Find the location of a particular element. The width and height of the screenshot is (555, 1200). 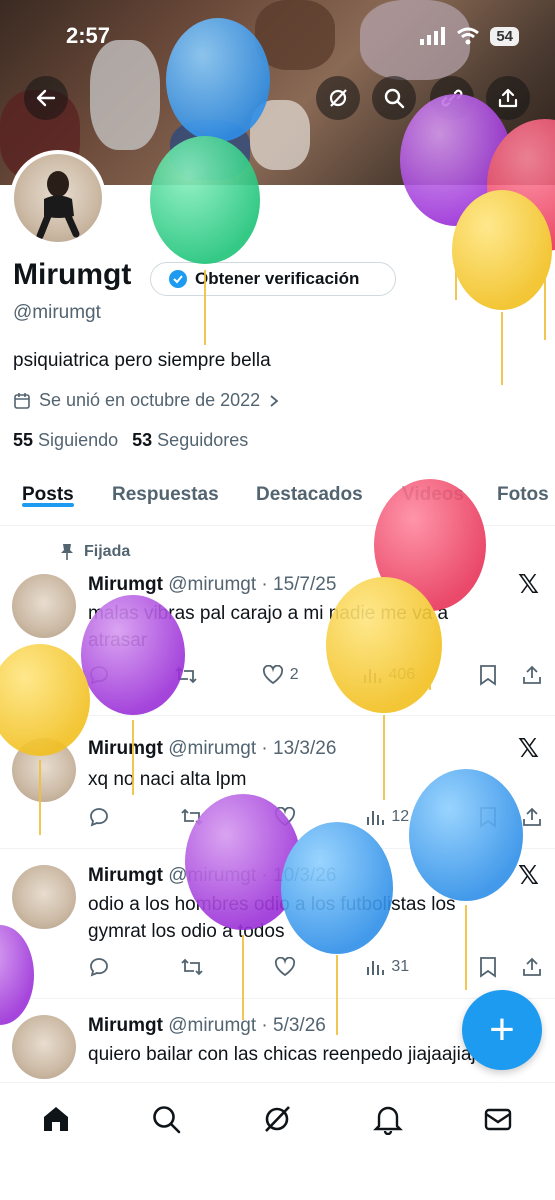

joined-label: Se unió en octubre de 2022 is located at coordinates (150, 400).